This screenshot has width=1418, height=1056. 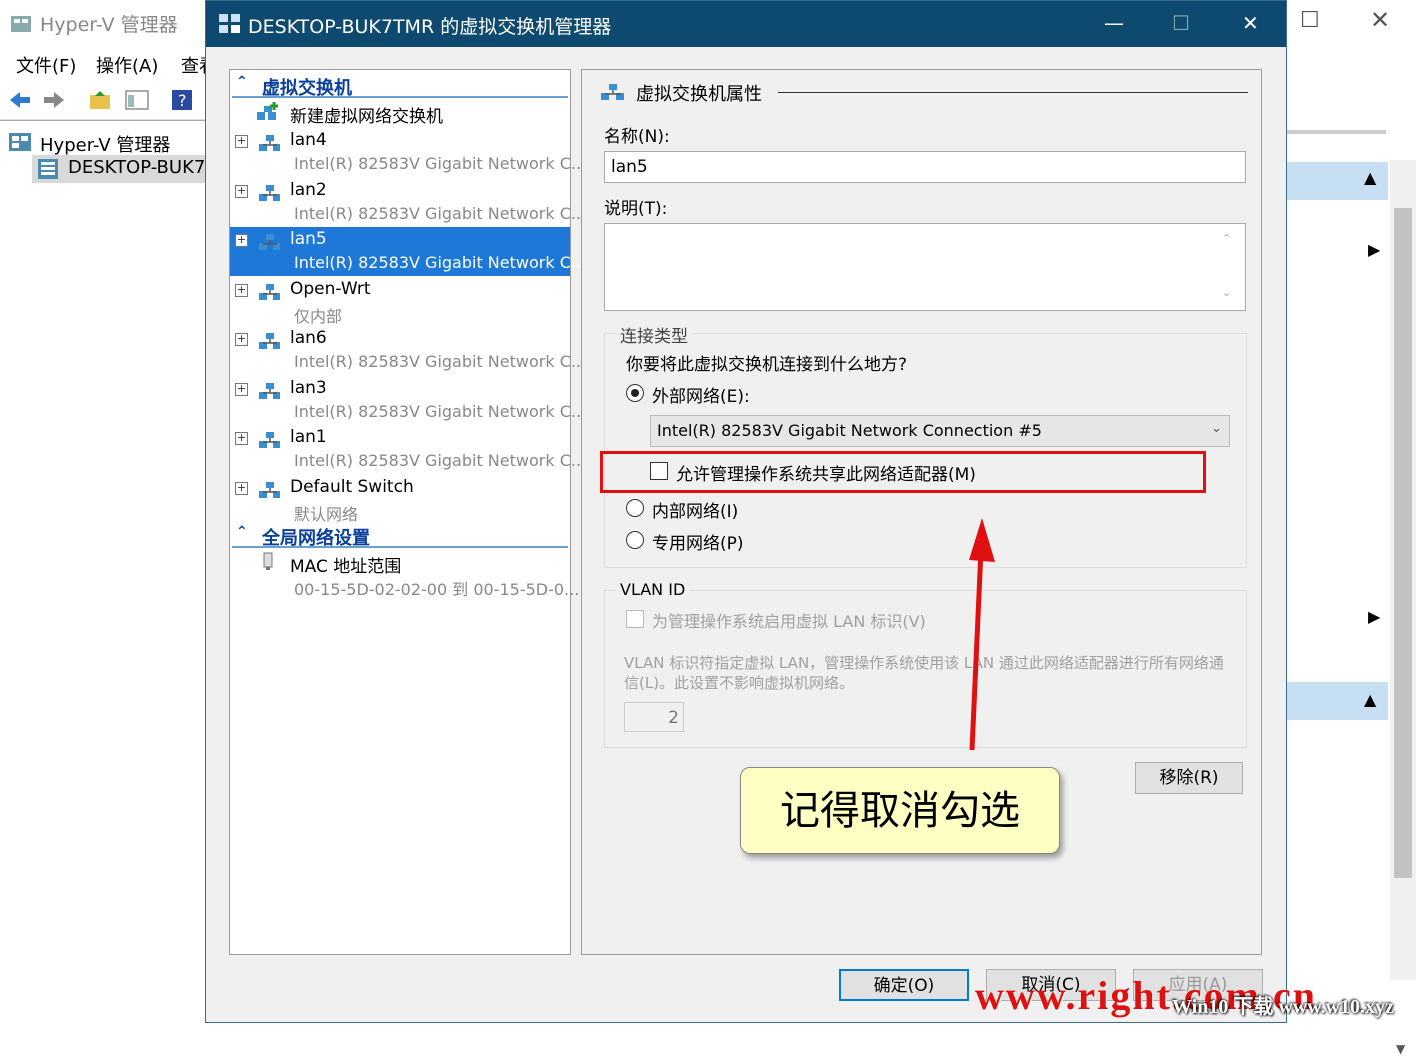 What do you see at coordinates (635, 508) in the screenshot?
I see `internal-network-radio` at bounding box center [635, 508].